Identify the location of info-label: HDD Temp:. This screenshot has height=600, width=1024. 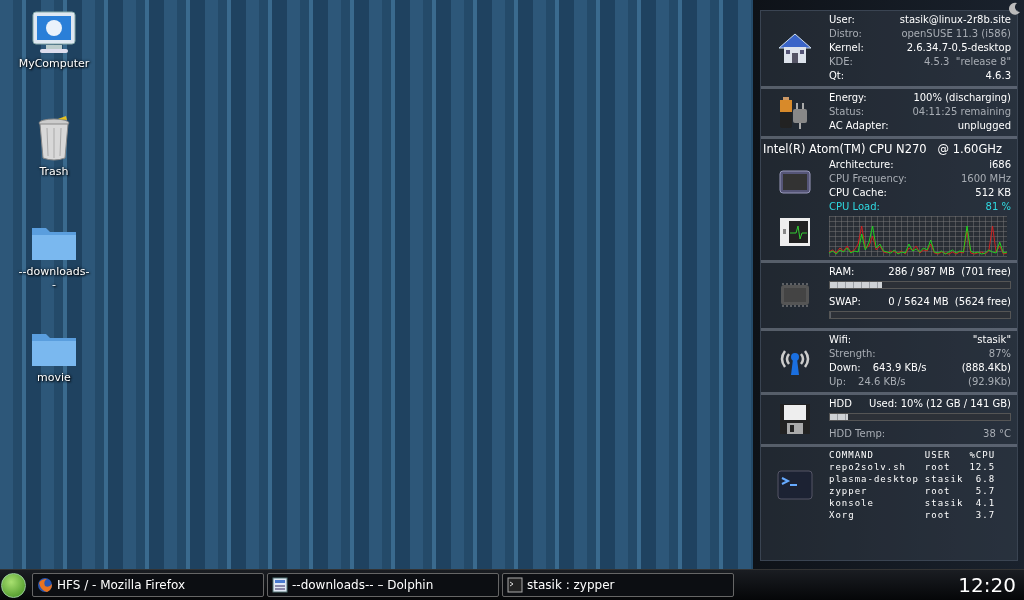
(857, 434).